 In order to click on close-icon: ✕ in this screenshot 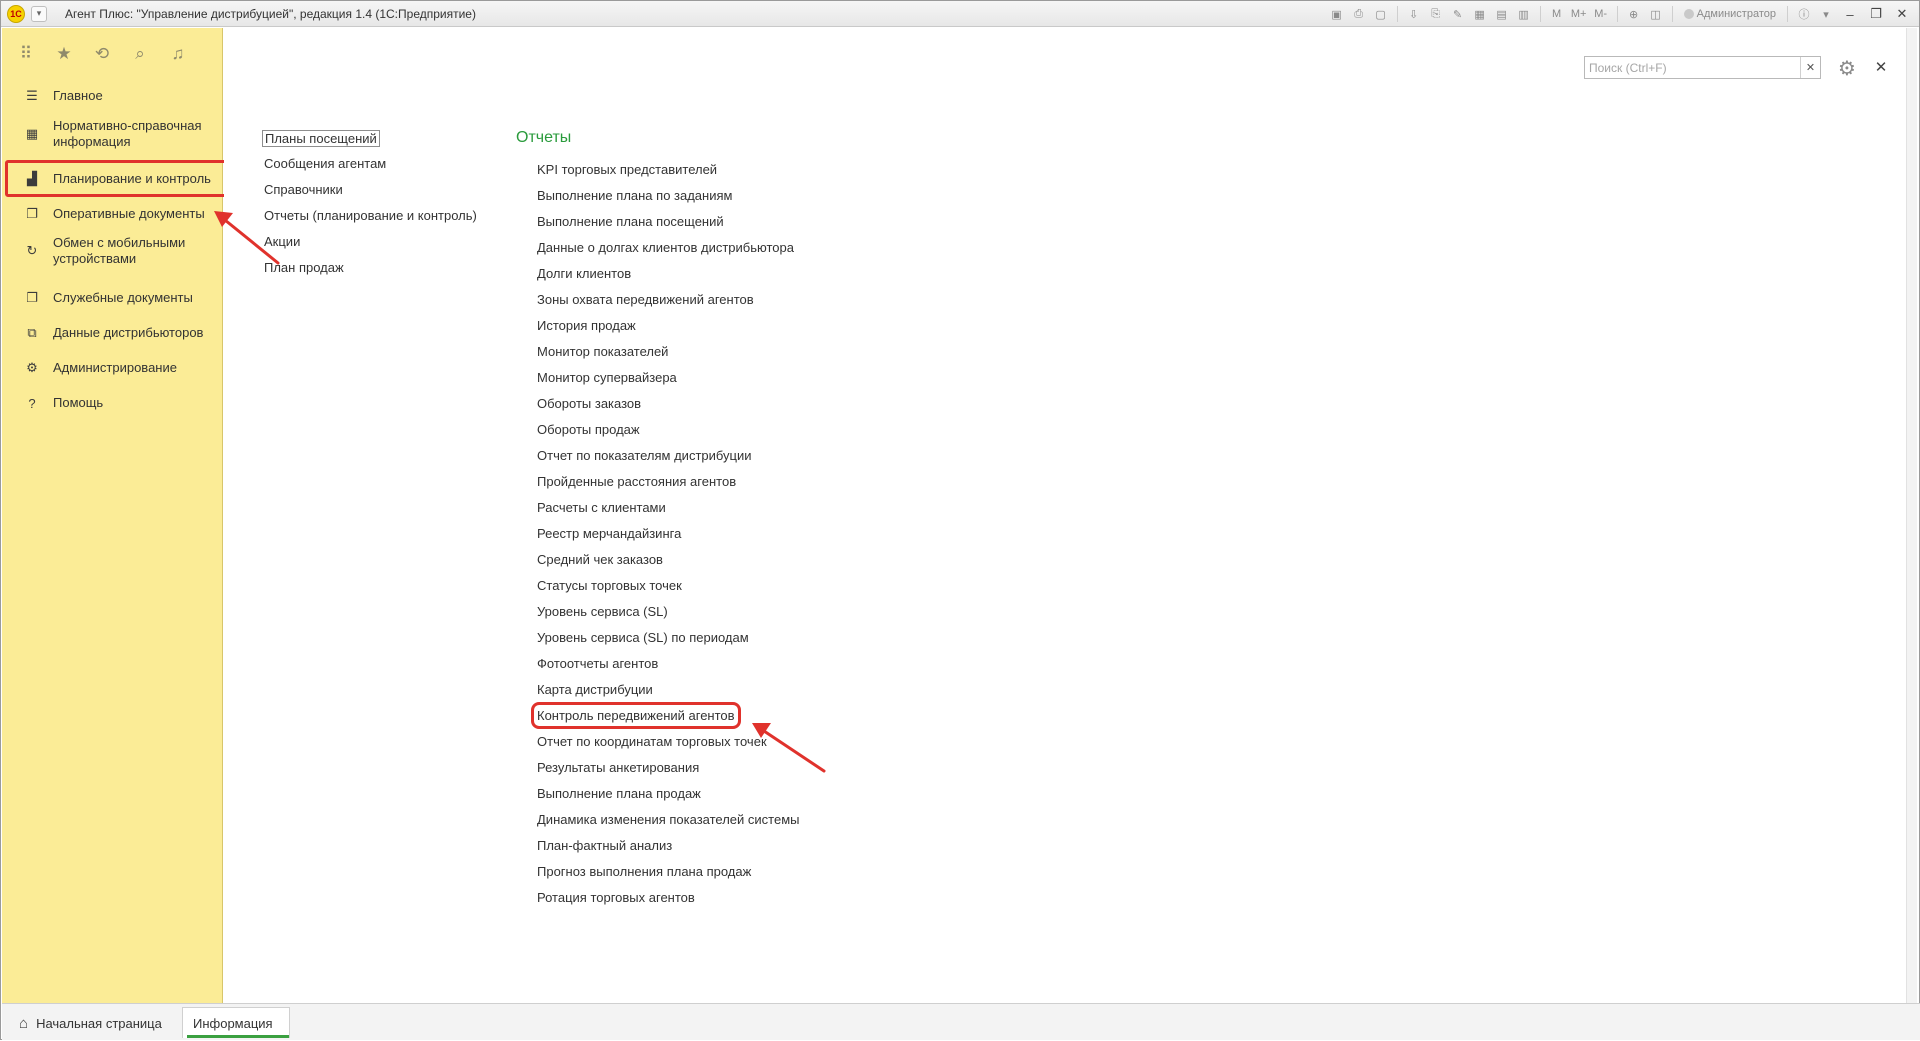, I will do `click(1881, 67)`.